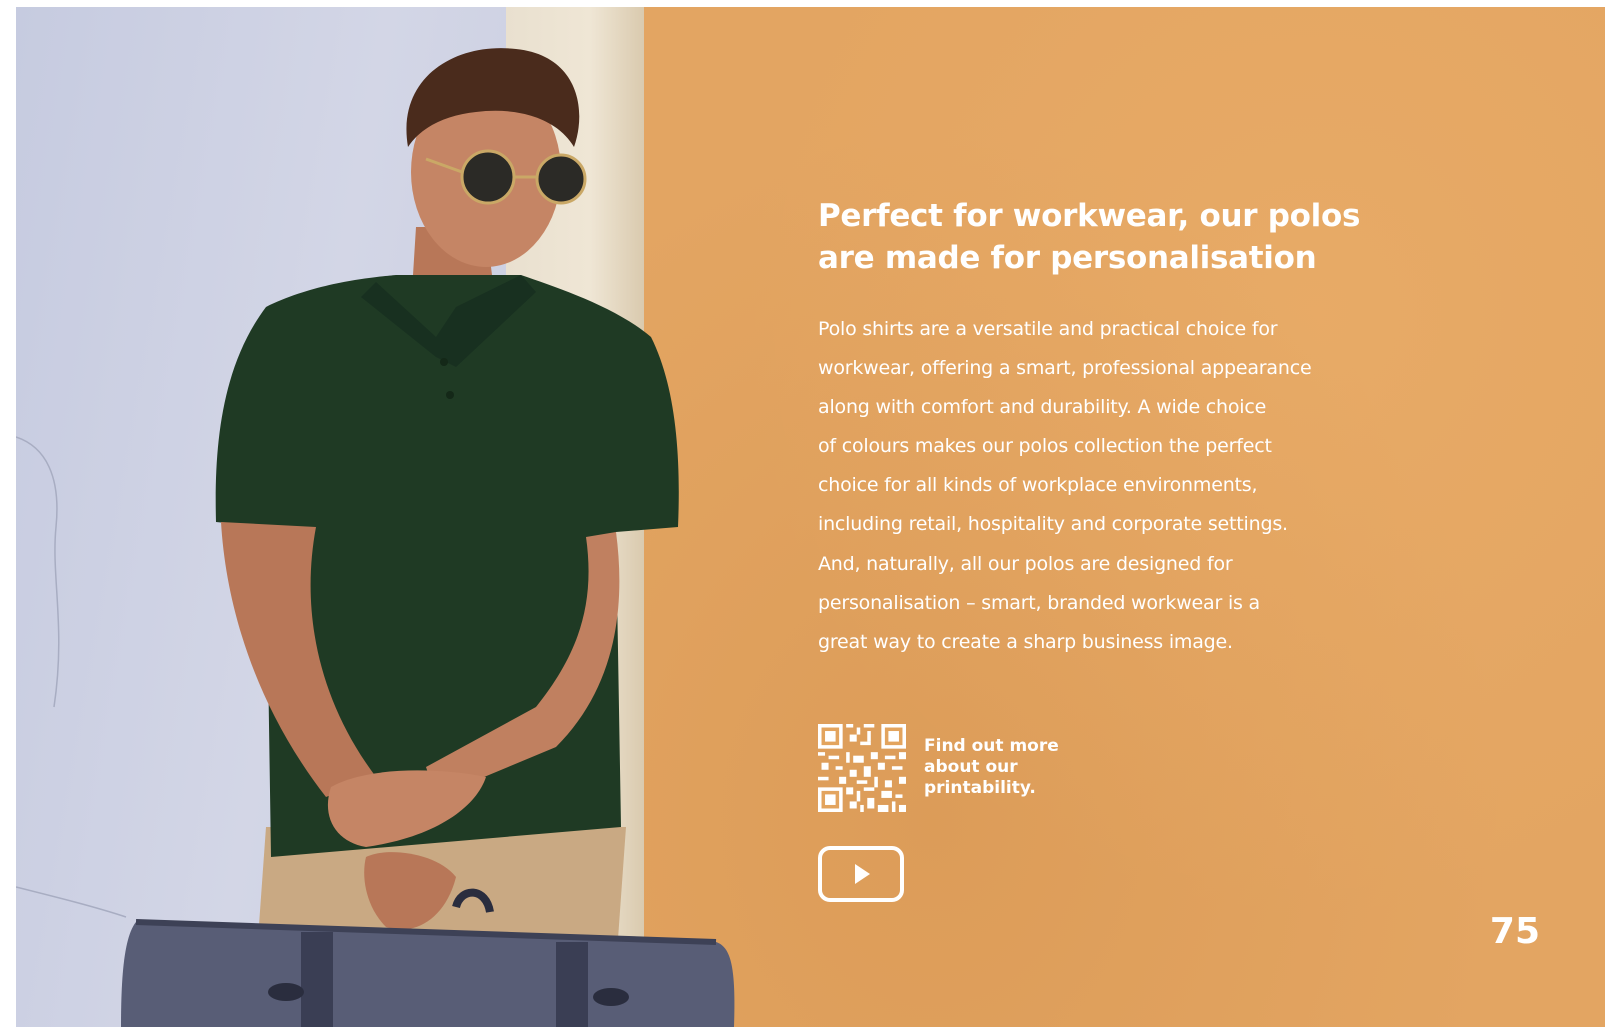  I want to click on headline-line-1: Perfect for workwear, our polos, so click(1089, 216).